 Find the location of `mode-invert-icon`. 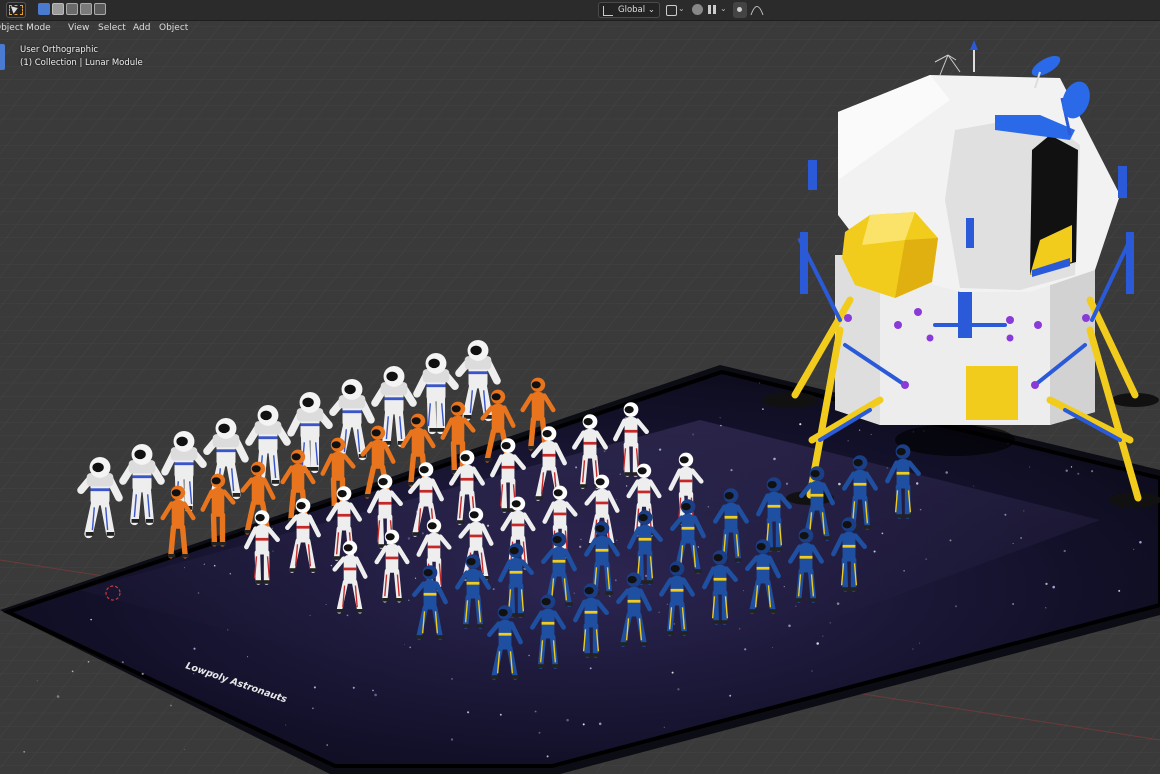

mode-invert-icon is located at coordinates (86, 9).